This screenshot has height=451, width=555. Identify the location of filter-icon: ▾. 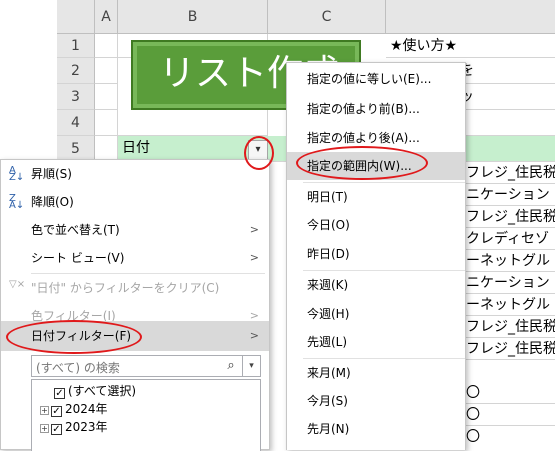
(258, 149).